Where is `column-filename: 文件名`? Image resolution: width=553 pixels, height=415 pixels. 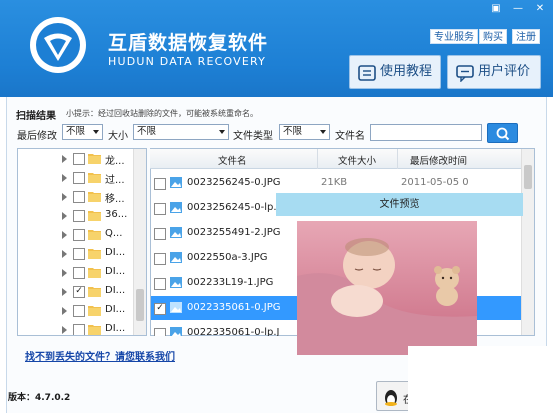 column-filename: 文件名 is located at coordinates (232, 160).